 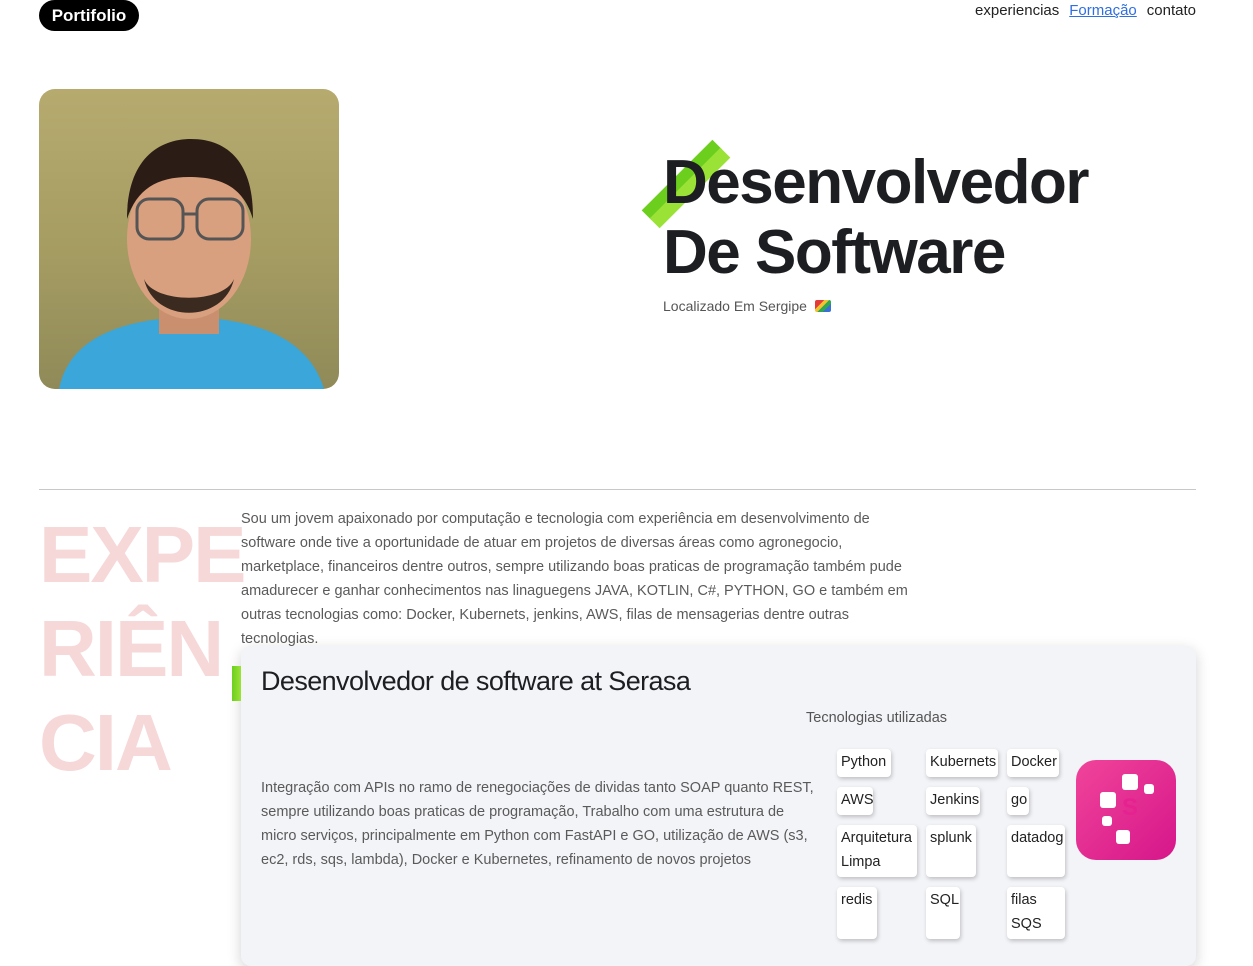 I want to click on job-title: Desenvolvedor de software at Serasa, so click(x=476, y=681).